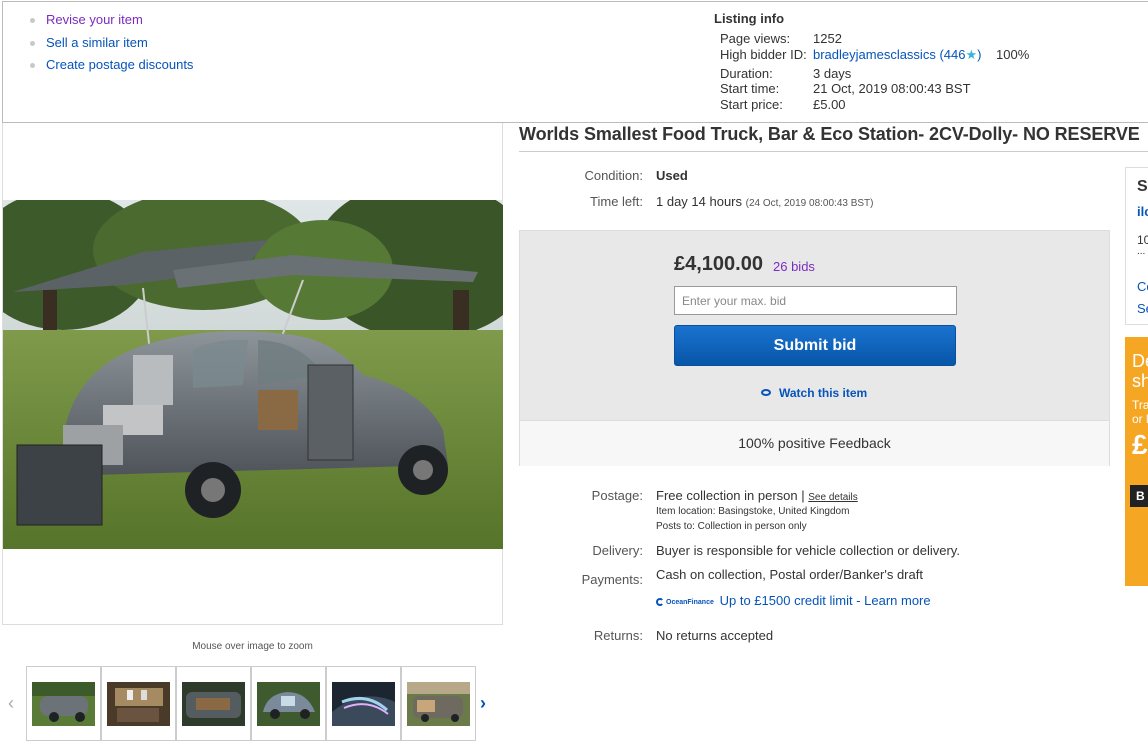 The height and width of the screenshot is (753, 1148). I want to click on page-views-row: Page views: 1252, so click(914, 39).